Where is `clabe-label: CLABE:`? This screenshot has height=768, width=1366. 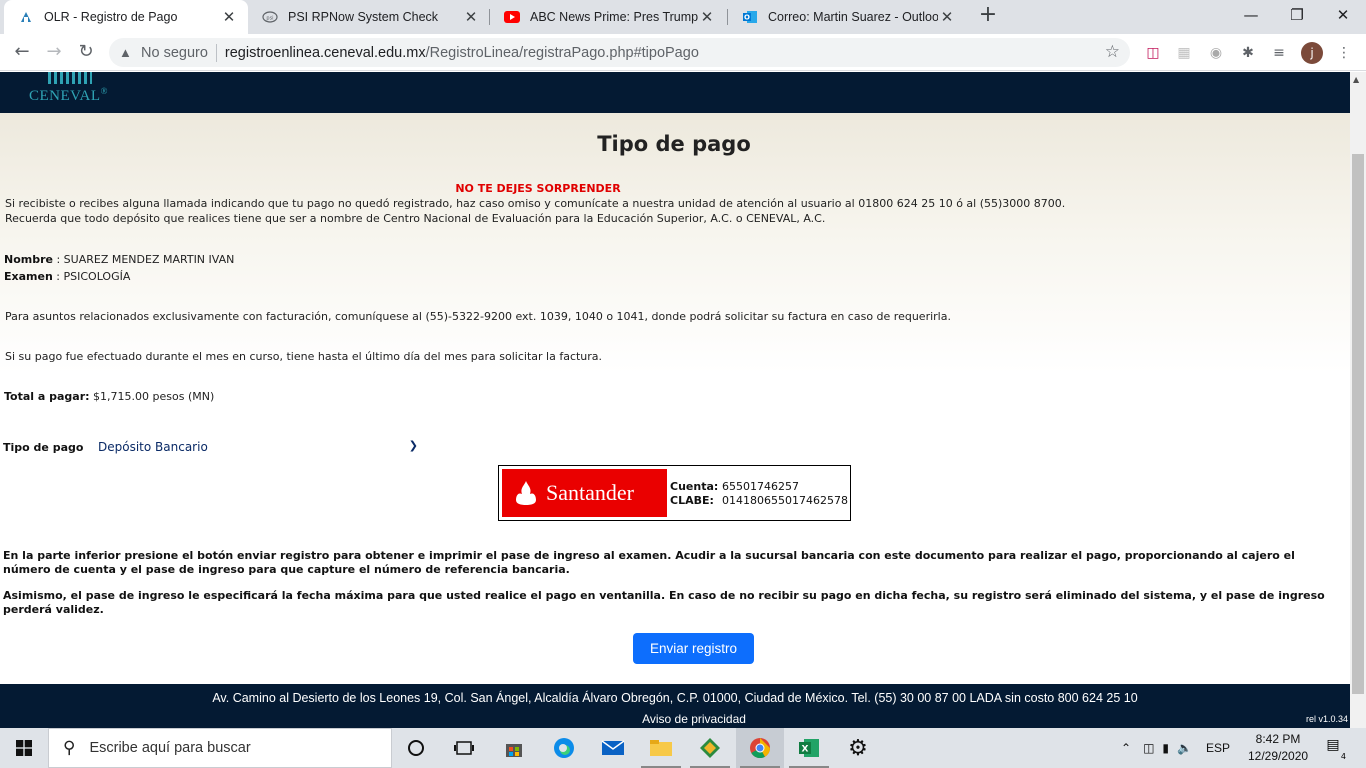 clabe-label: CLABE: is located at coordinates (692, 500).